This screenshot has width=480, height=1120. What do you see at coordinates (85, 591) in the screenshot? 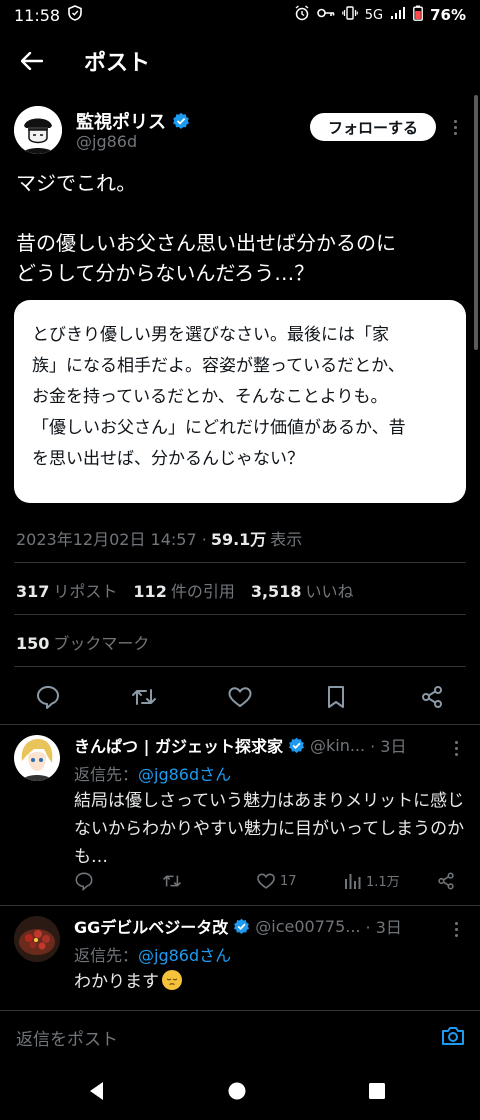
I see `reposts-label: リポスト` at bounding box center [85, 591].